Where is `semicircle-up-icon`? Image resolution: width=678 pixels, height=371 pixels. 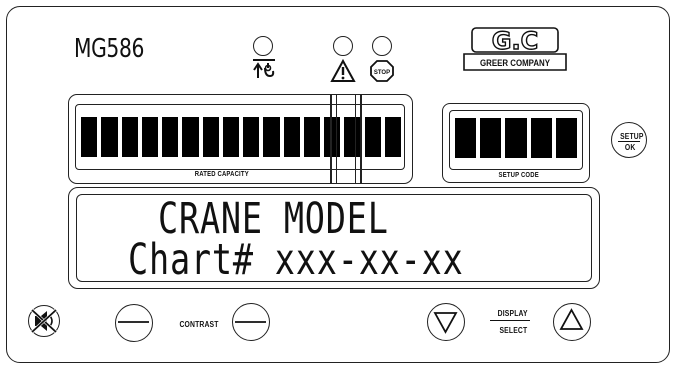 semicircle-up-icon is located at coordinates (250, 322).